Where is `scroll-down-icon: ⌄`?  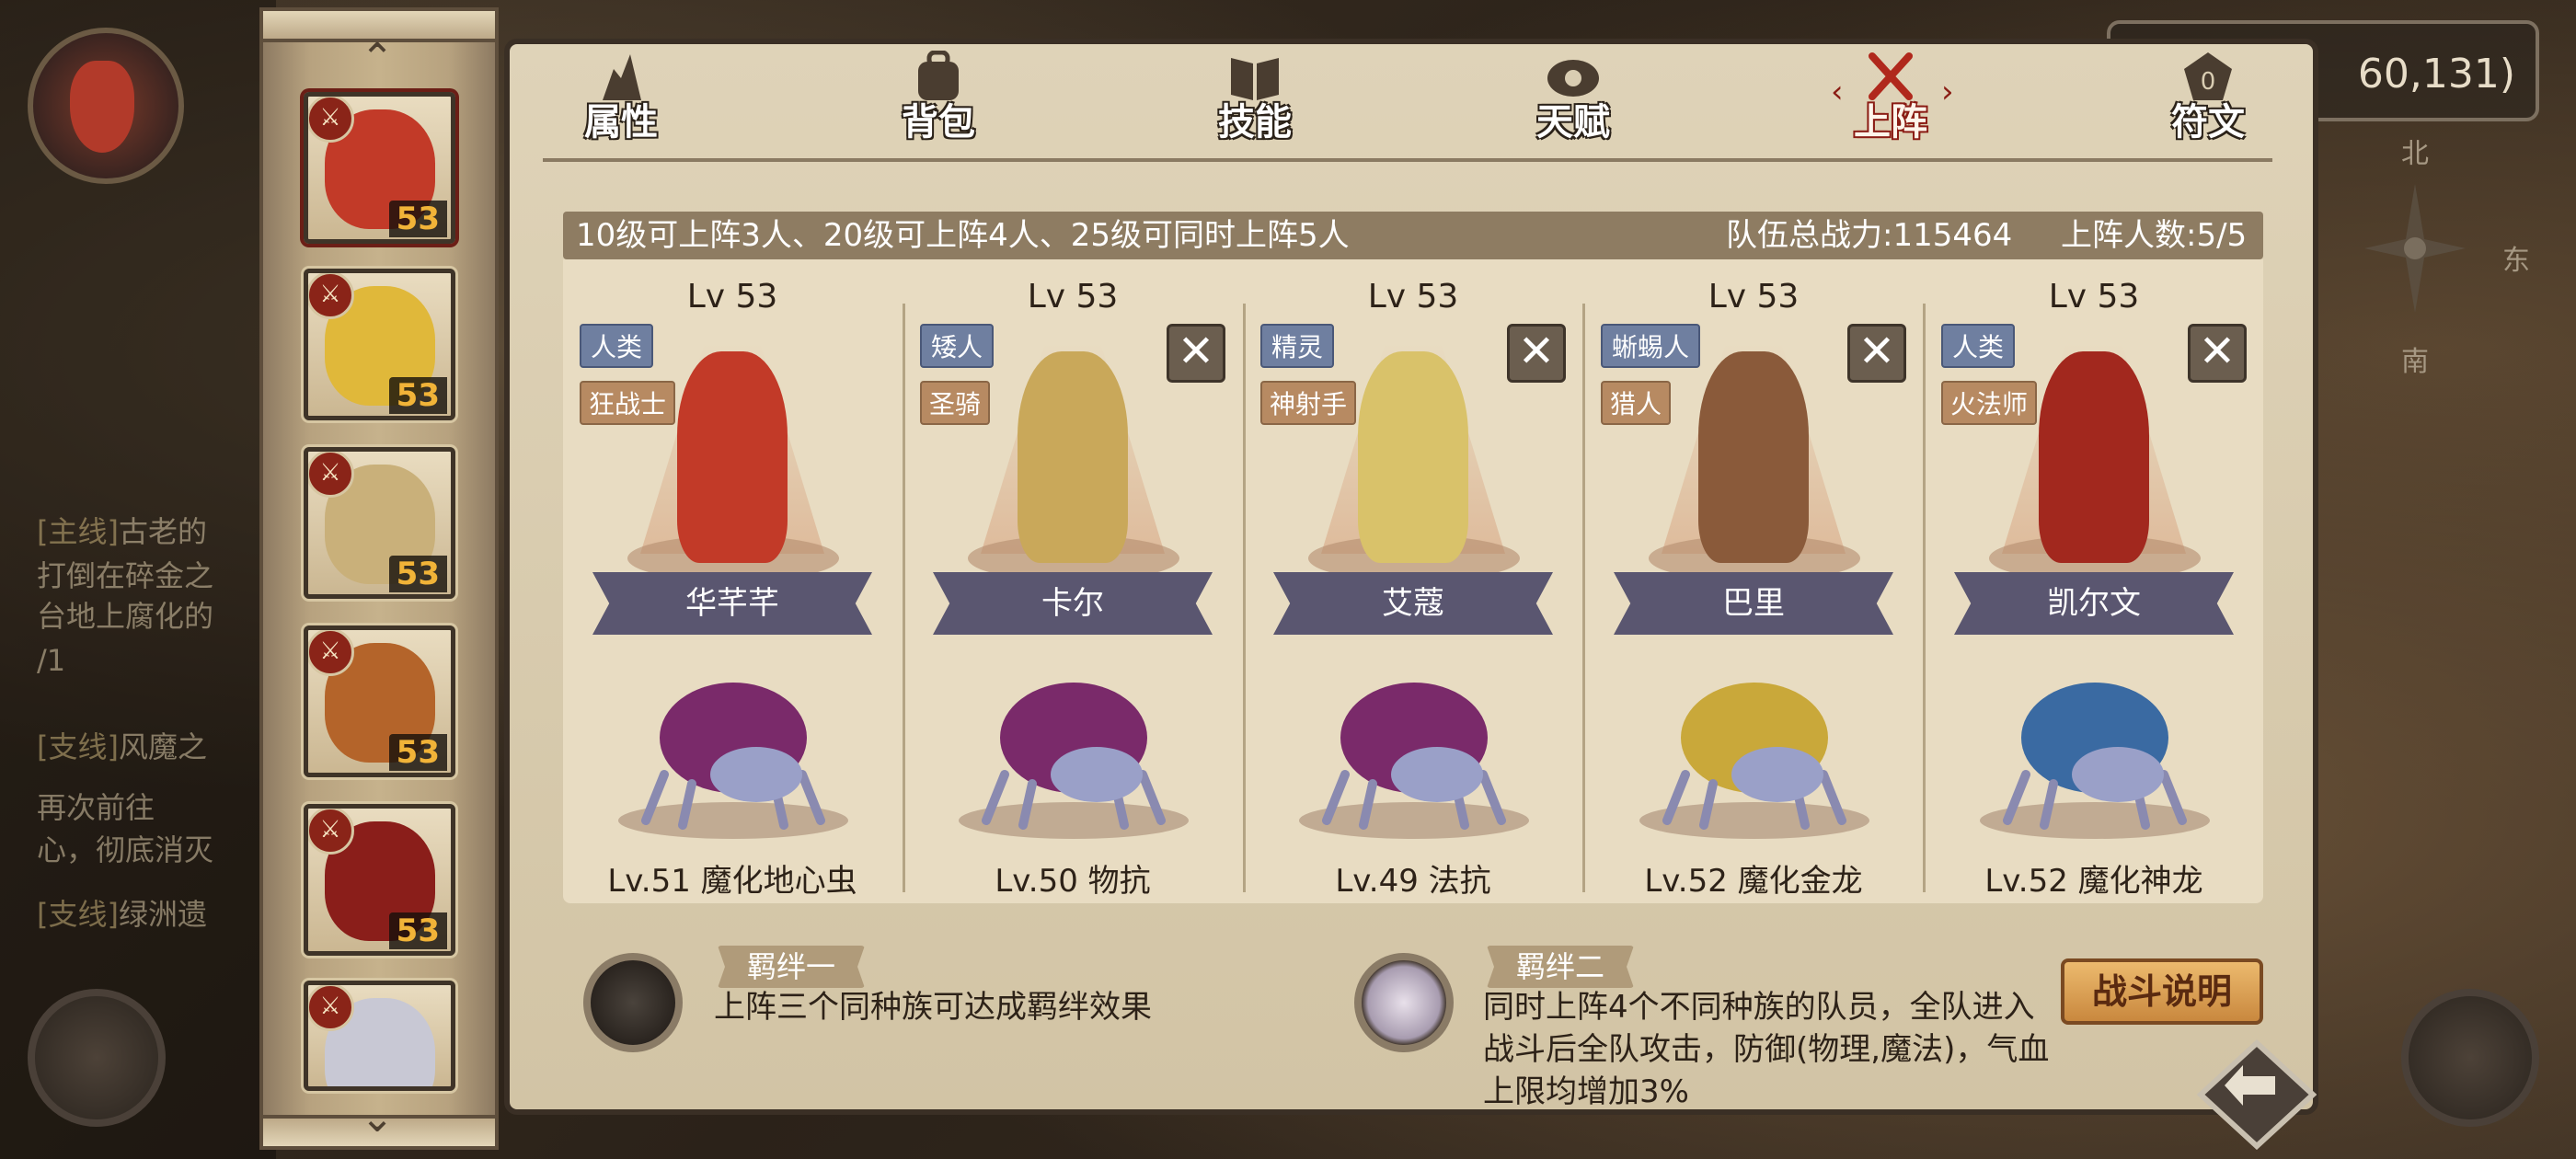 scroll-down-icon: ⌄ is located at coordinates (377, 1118).